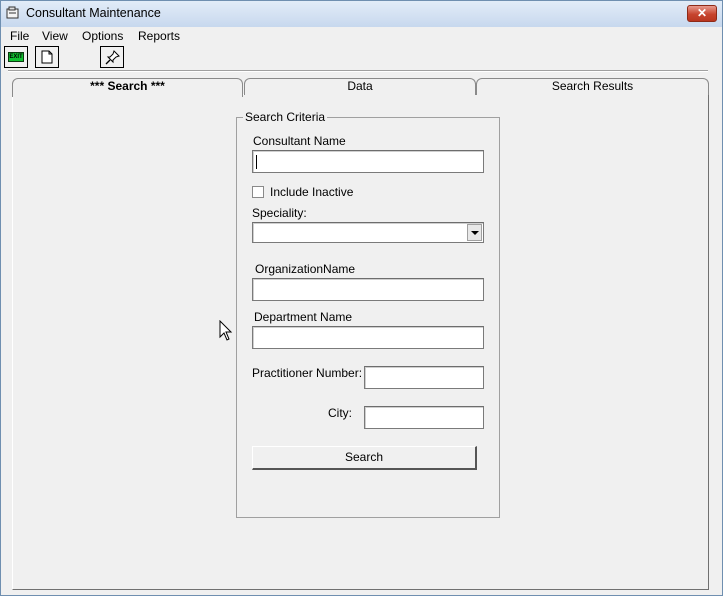 This screenshot has width=725, height=598. What do you see at coordinates (368, 337) in the screenshot?
I see `department-name-input` at bounding box center [368, 337].